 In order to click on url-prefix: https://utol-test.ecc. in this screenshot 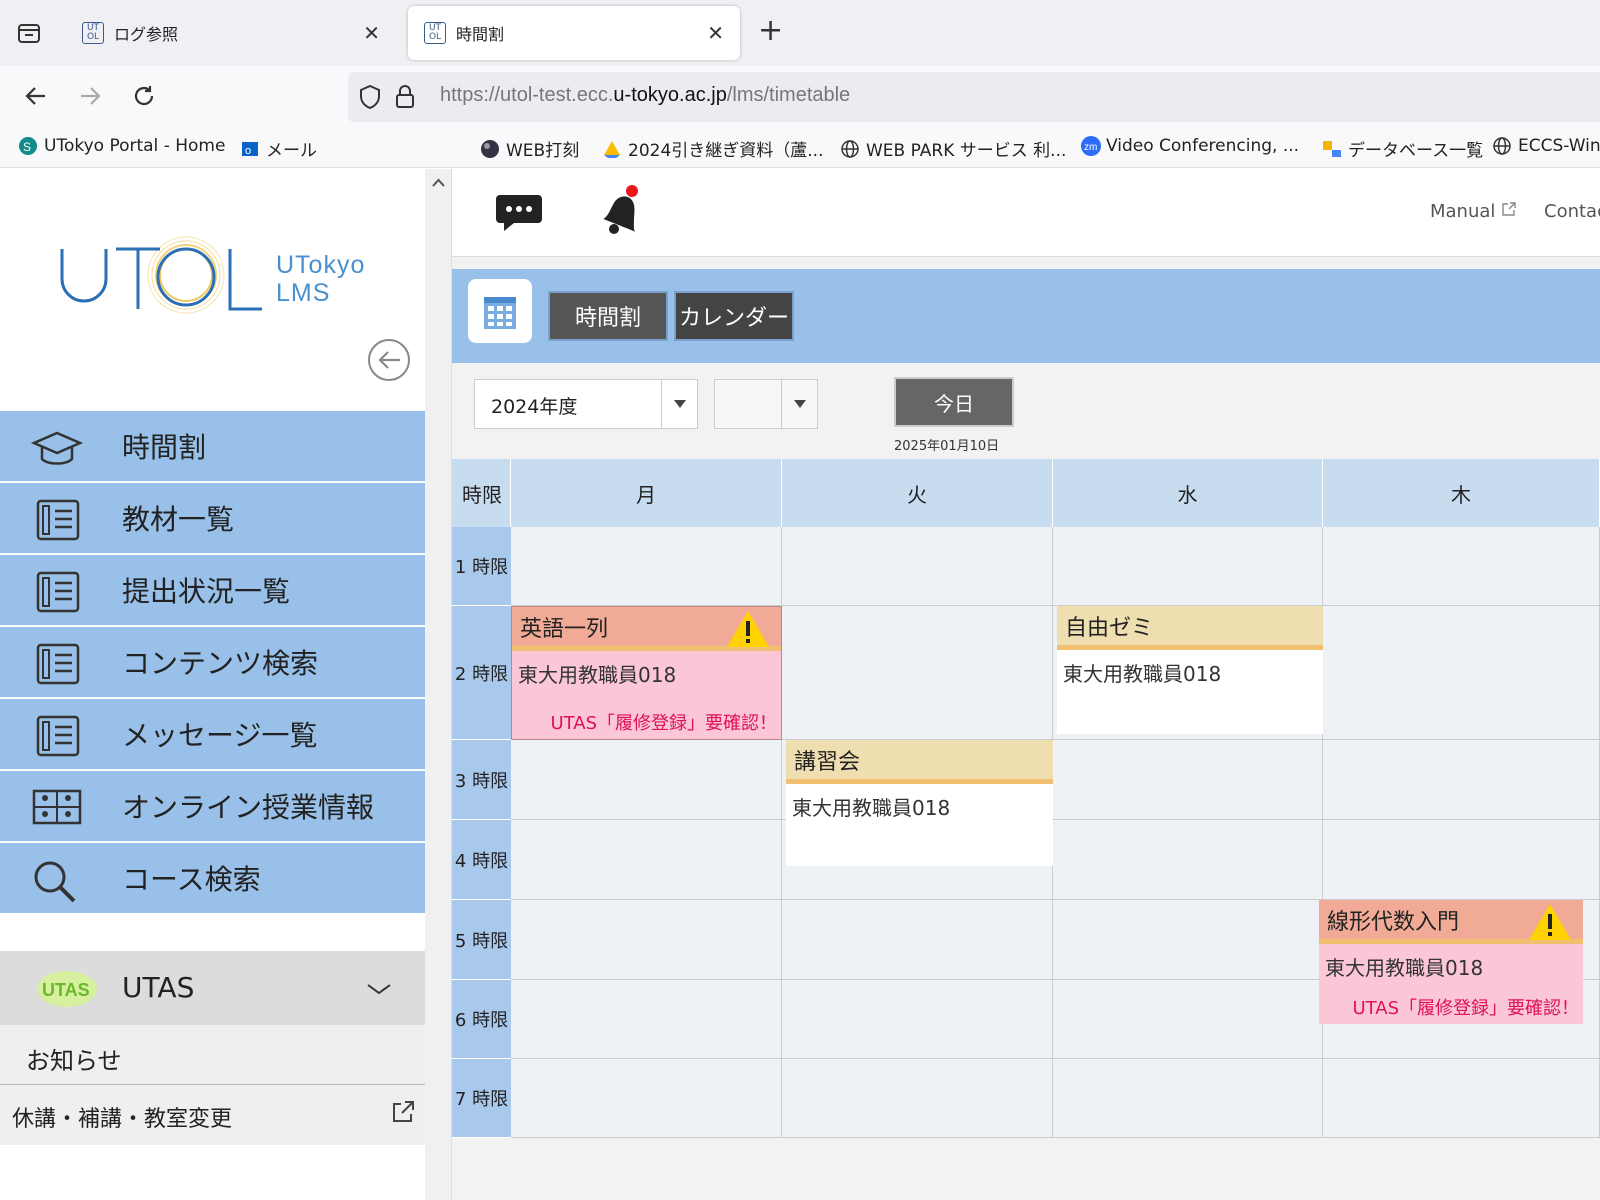, I will do `click(527, 95)`.